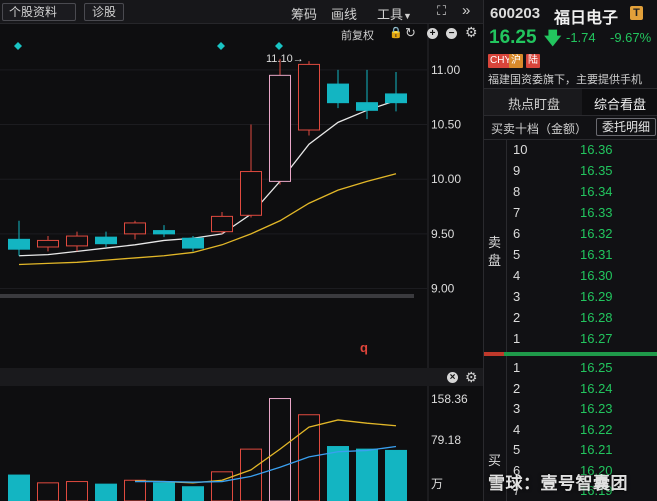 This screenshot has width=657, height=501. I want to click on ask-level: 4, so click(517, 275).